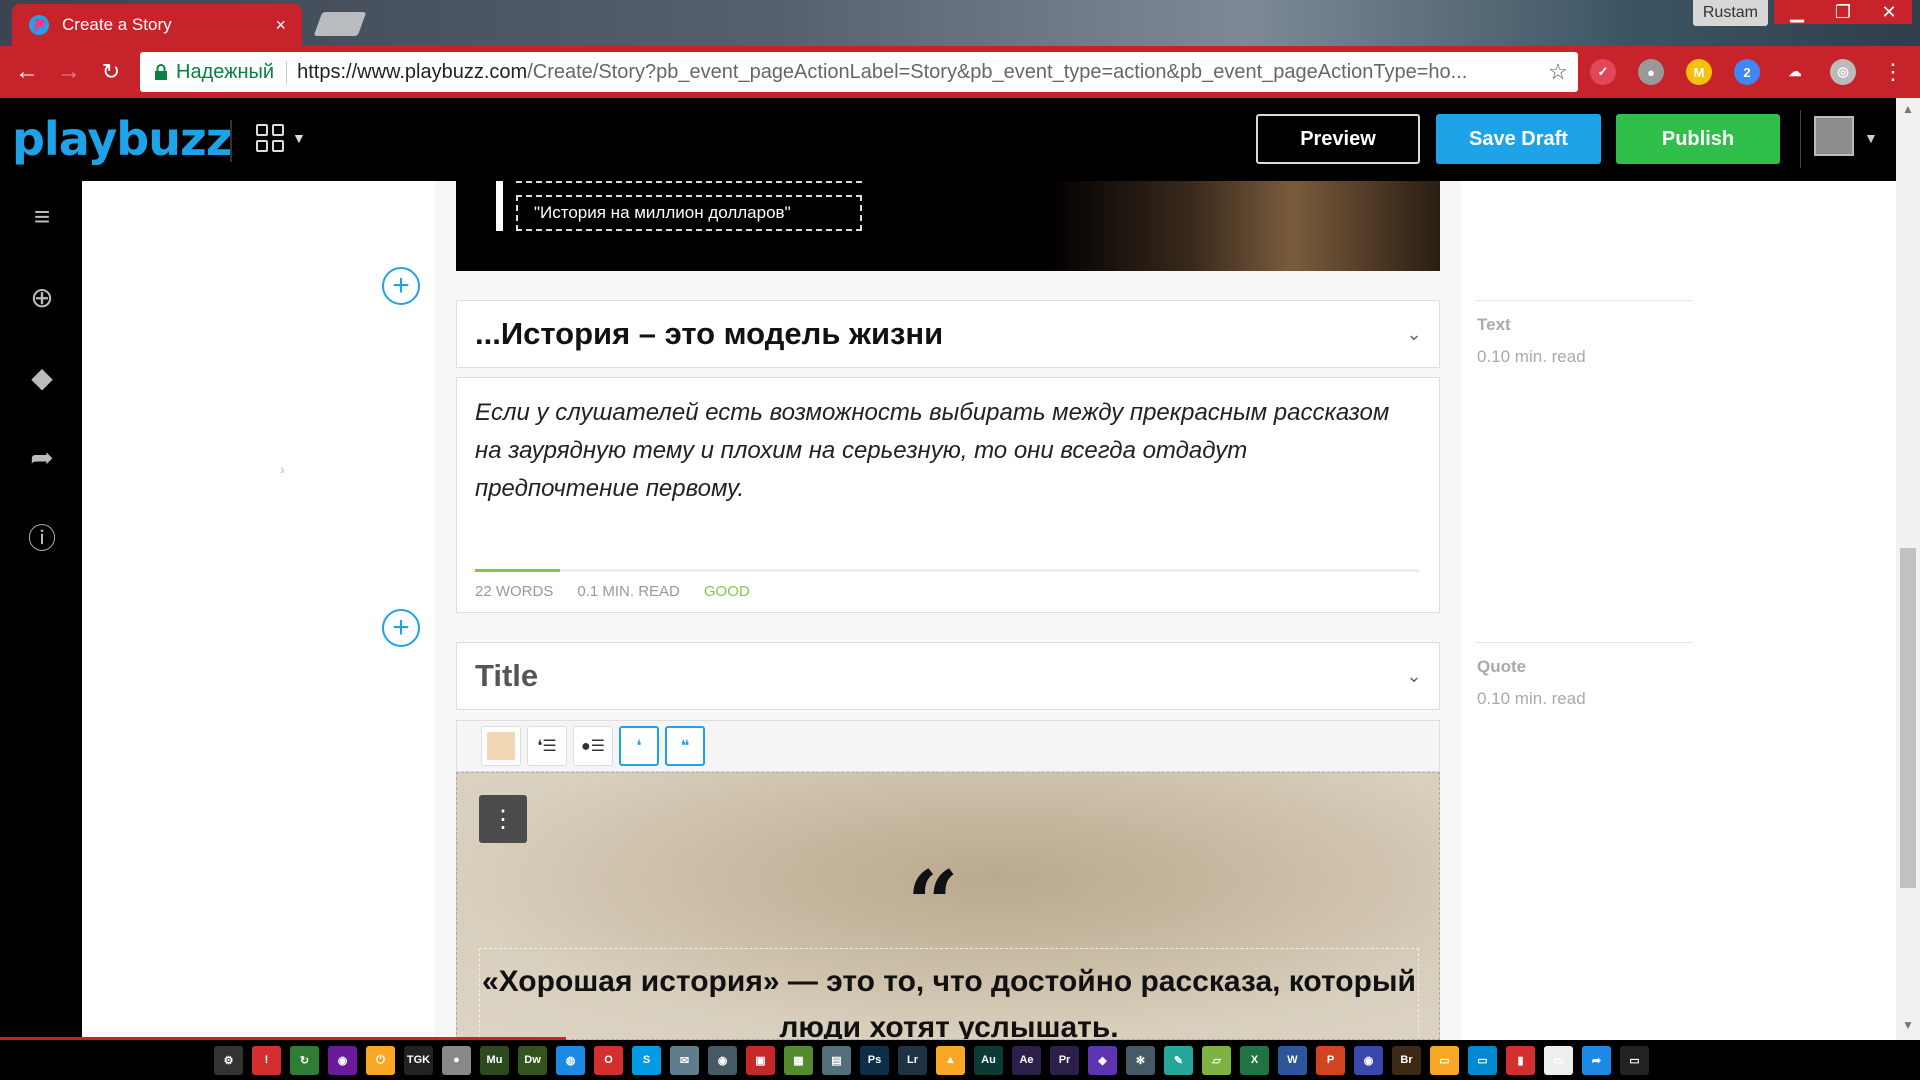 This screenshot has width=1920, height=1080. Describe the element at coordinates (42, 217) in the screenshot. I see `menu-icon: ≡` at that location.